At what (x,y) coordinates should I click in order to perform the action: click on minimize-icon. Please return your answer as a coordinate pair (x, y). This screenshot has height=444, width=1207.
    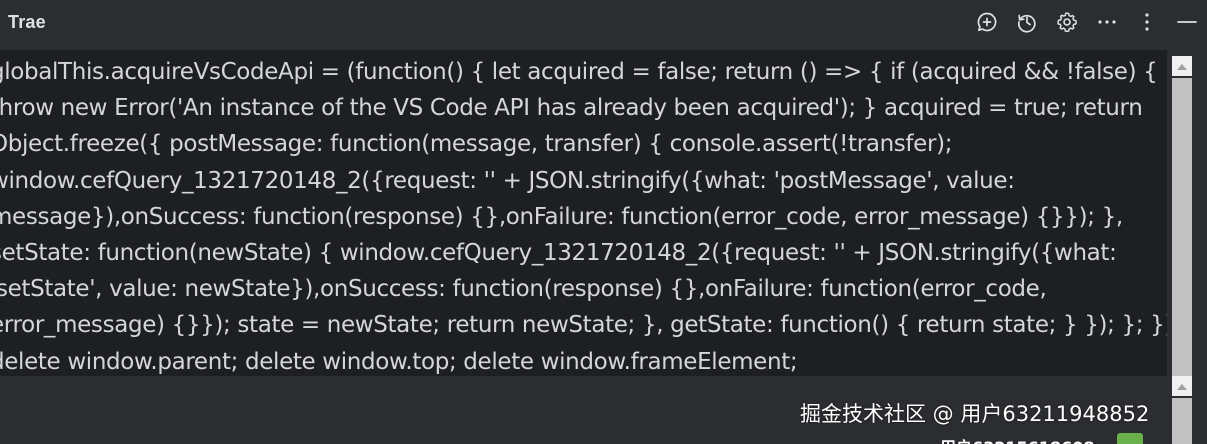
    Looking at the image, I should click on (1187, 22).